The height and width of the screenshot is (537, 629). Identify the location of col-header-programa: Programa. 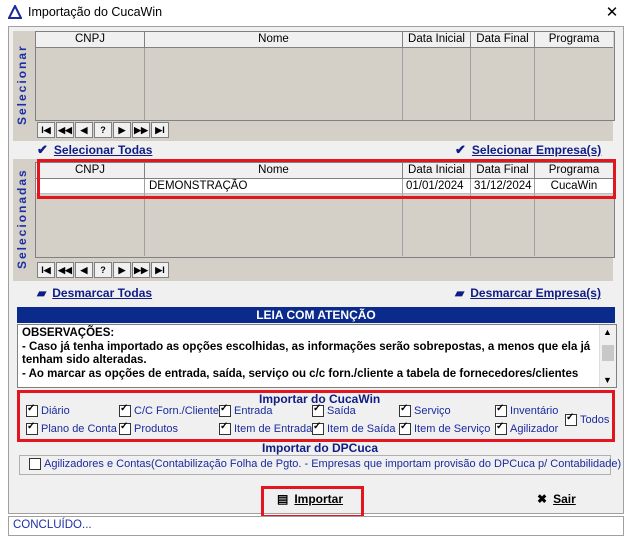
(574, 40).